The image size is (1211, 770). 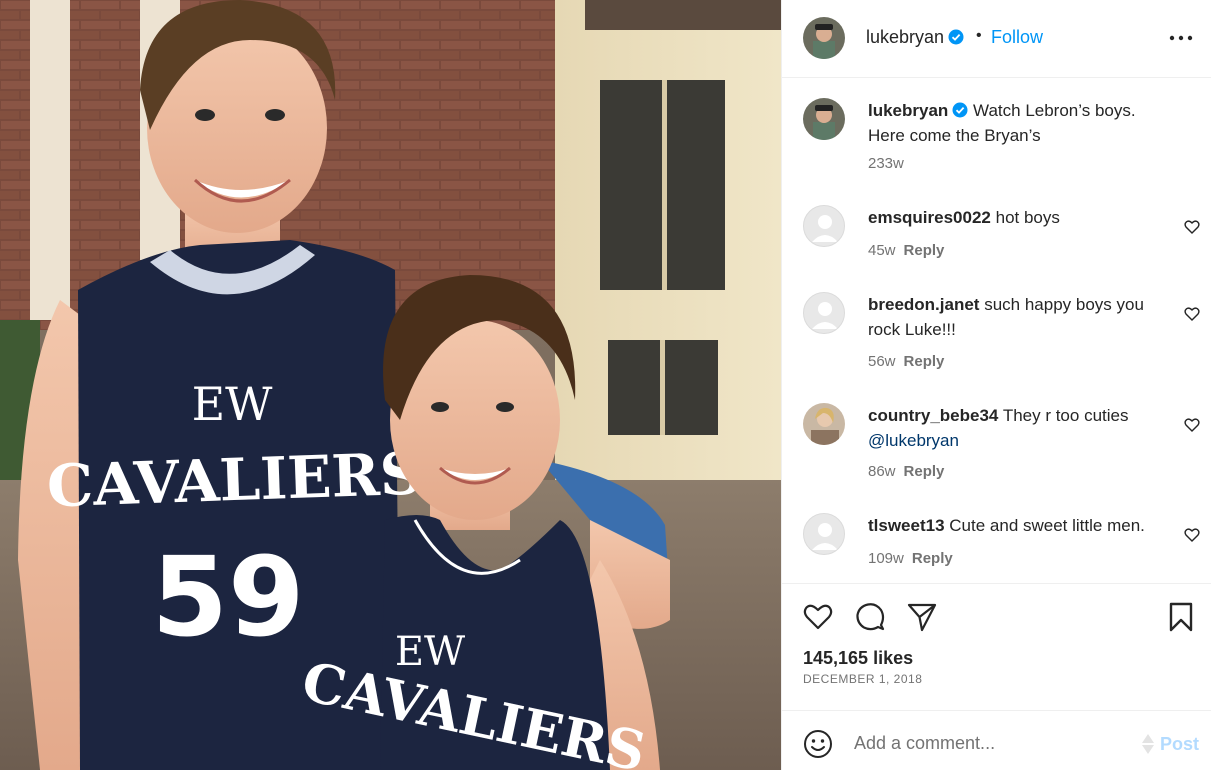 I want to click on share-send-icon, so click(x=922, y=617).